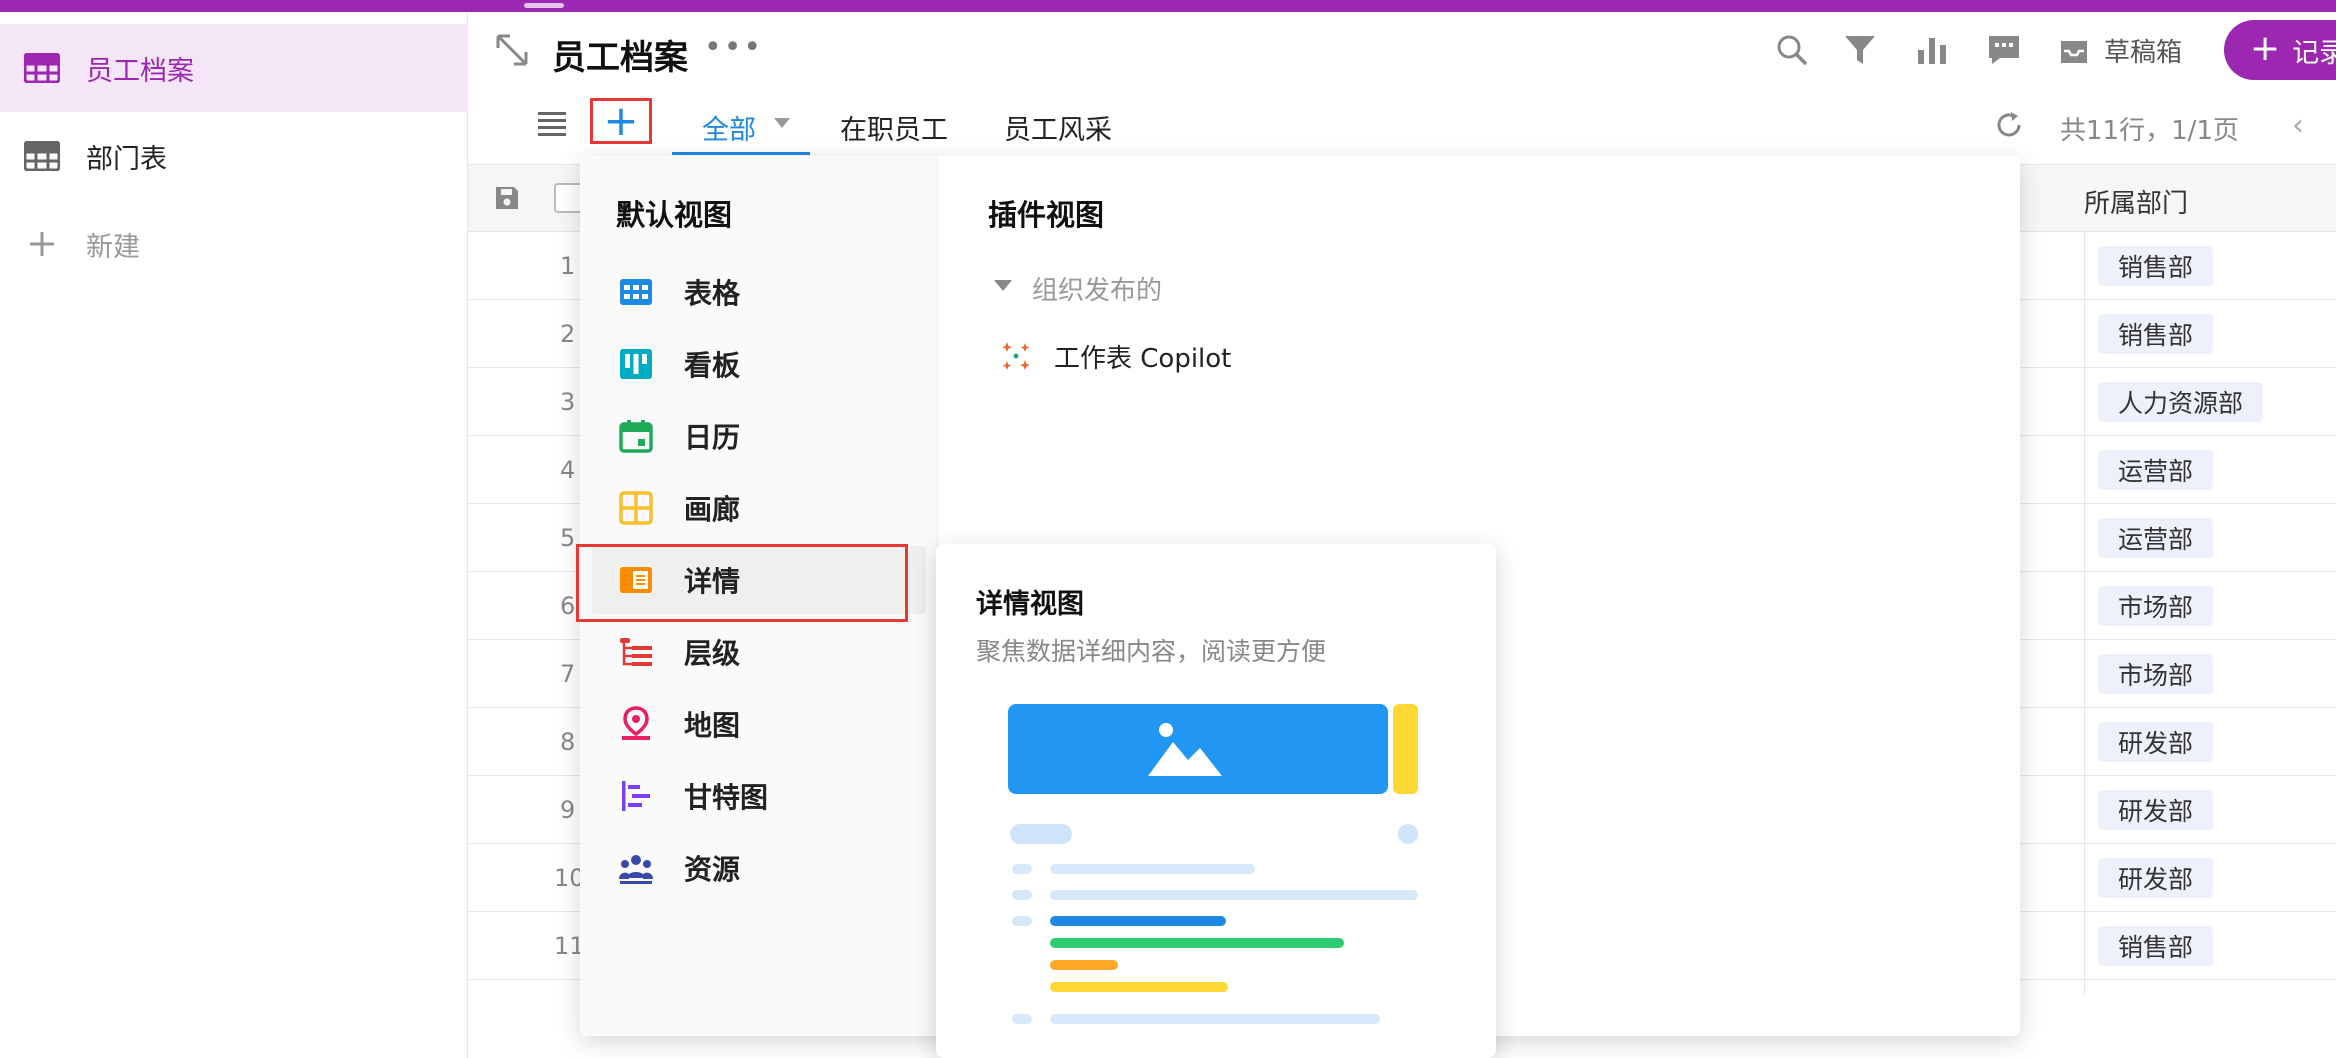 This screenshot has height=1058, width=2336. I want to click on more-icon: •••, so click(733, 47).